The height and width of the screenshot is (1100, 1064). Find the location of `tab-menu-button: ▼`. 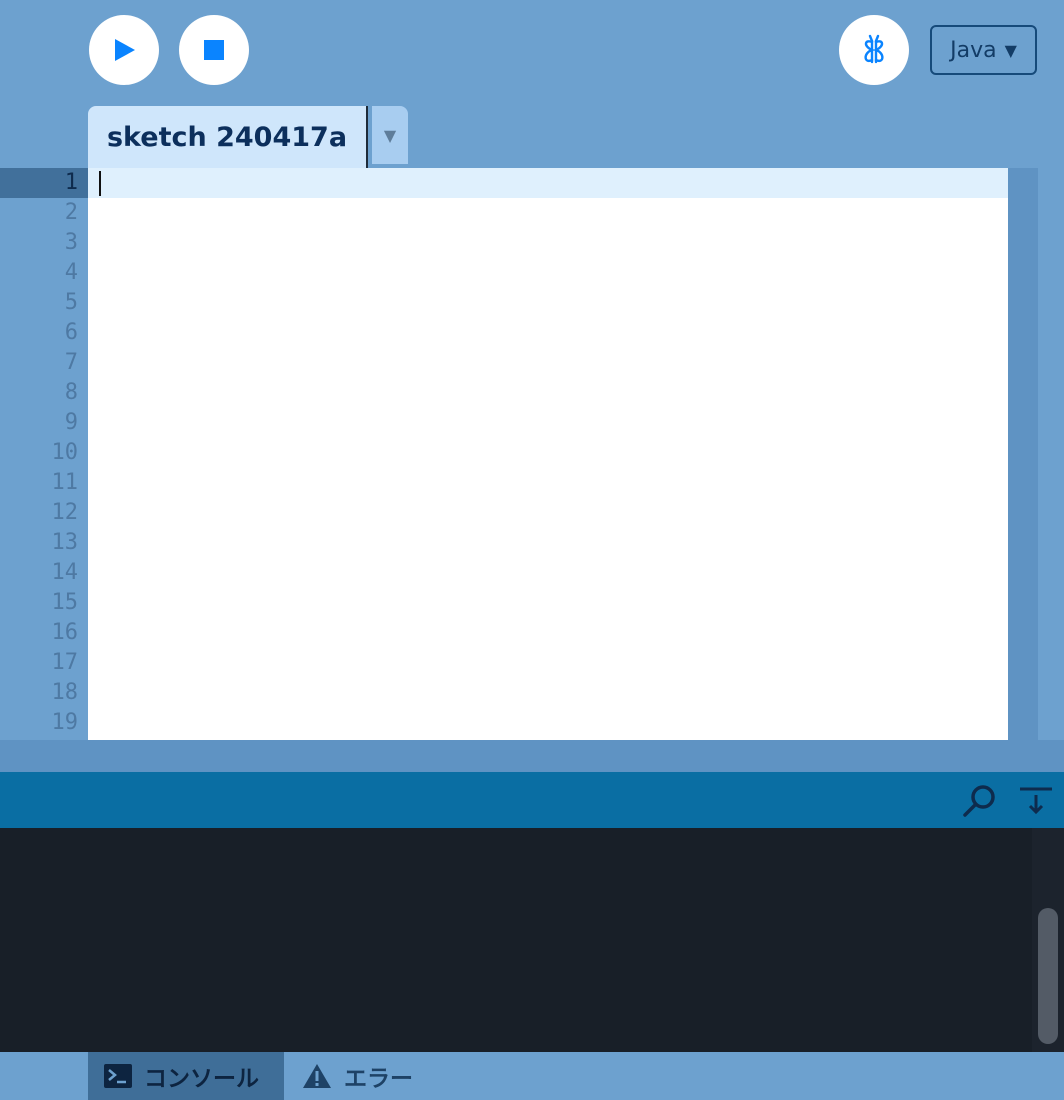

tab-menu-button: ▼ is located at coordinates (390, 135).